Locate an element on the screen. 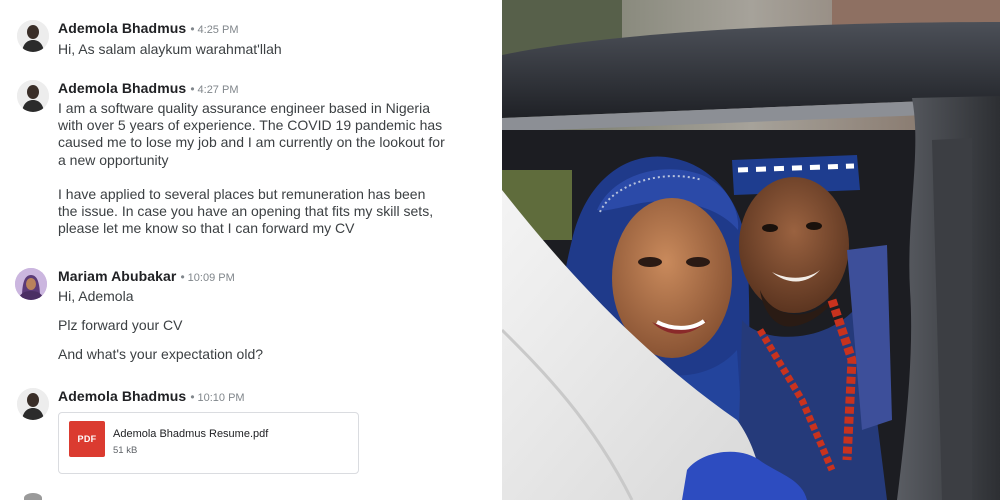 The height and width of the screenshot is (500, 1000). pdf-file-icon: PDF is located at coordinates (87, 439).